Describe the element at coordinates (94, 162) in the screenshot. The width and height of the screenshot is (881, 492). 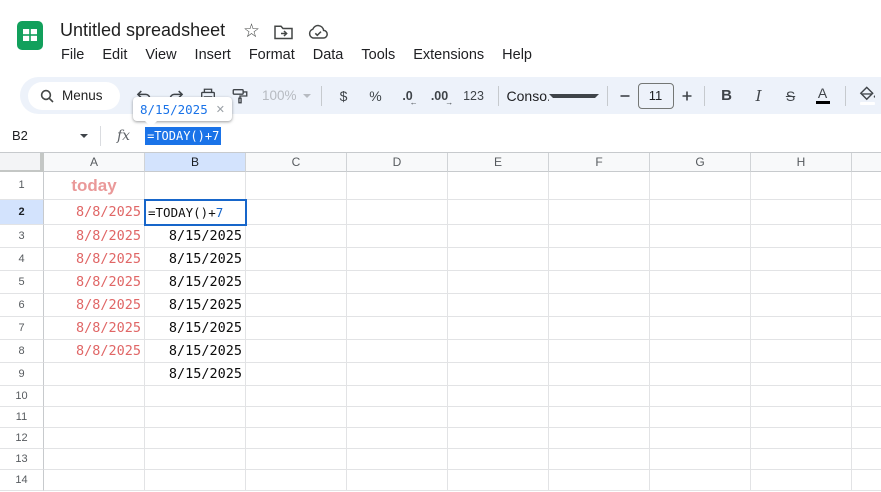
I see `column-header-A: A` at that location.